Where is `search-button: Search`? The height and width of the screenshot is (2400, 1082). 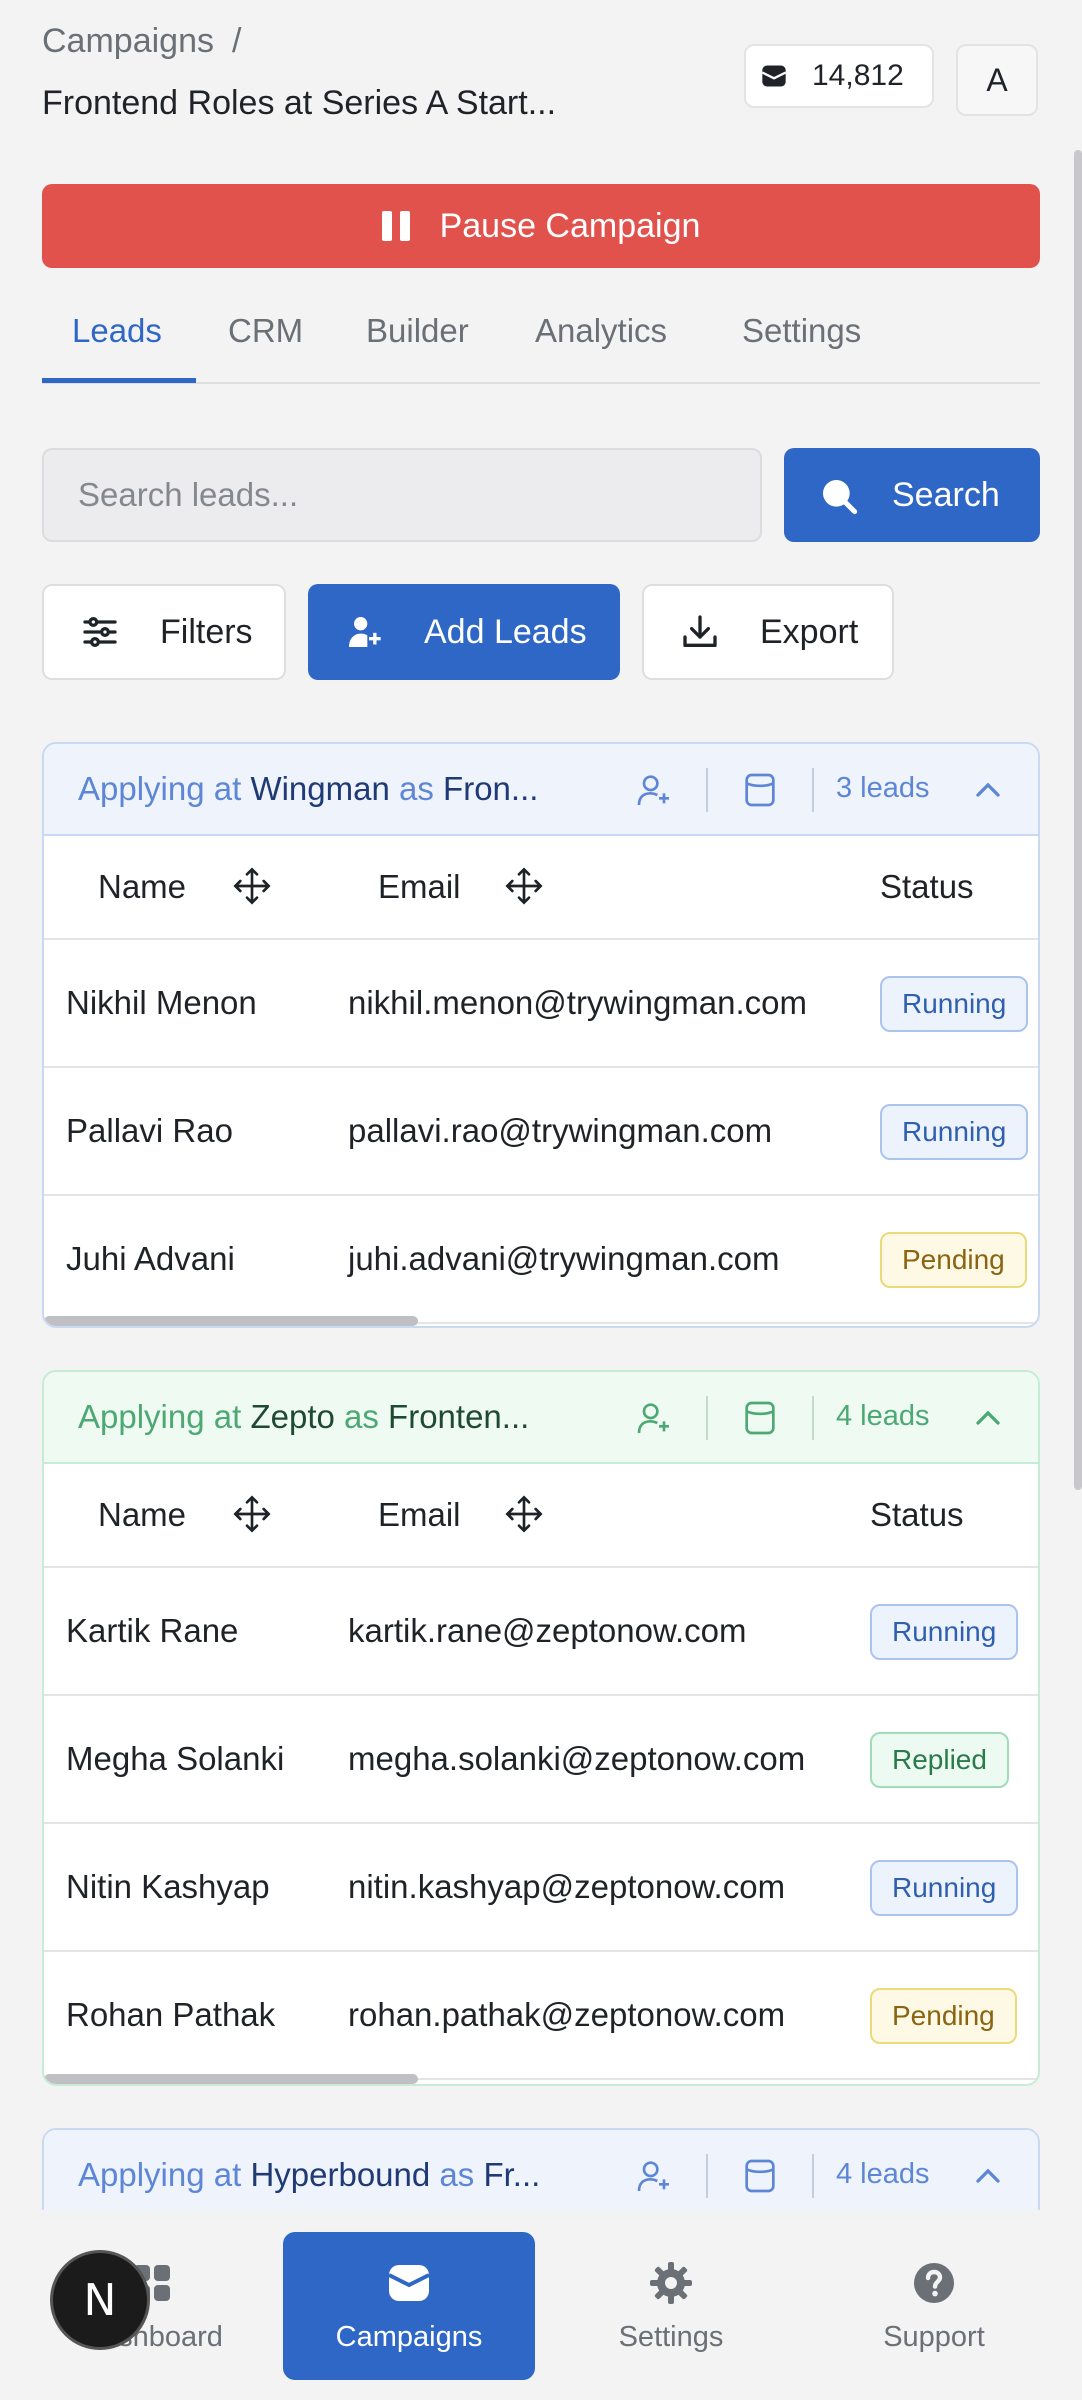 search-button: Search is located at coordinates (912, 495).